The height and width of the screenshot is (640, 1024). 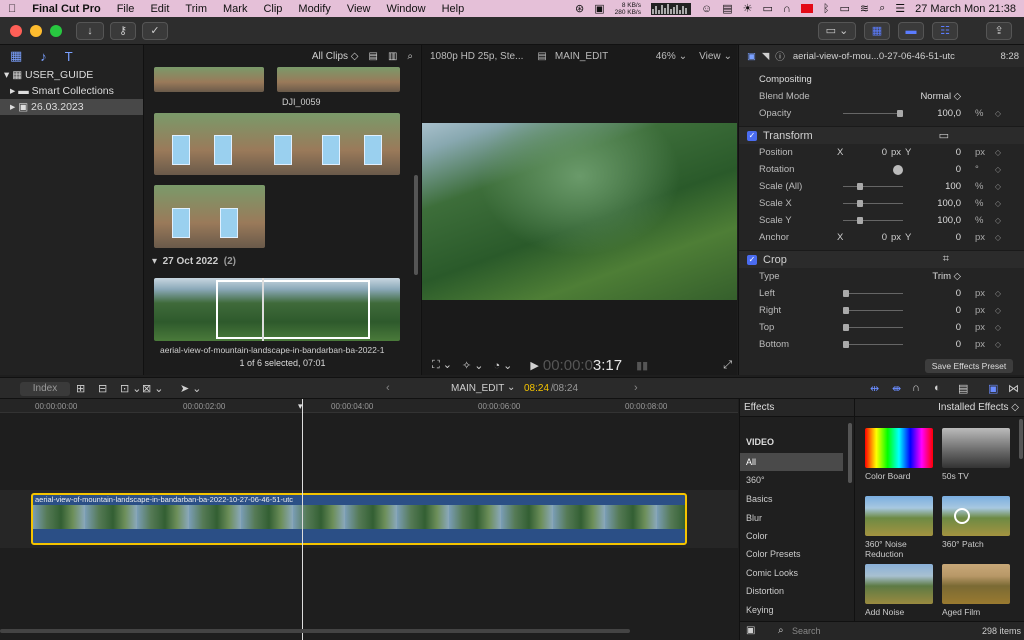 What do you see at coordinates (946, 259) in the screenshot?
I see `crop-onscreen-icon: ⌗` at bounding box center [946, 259].